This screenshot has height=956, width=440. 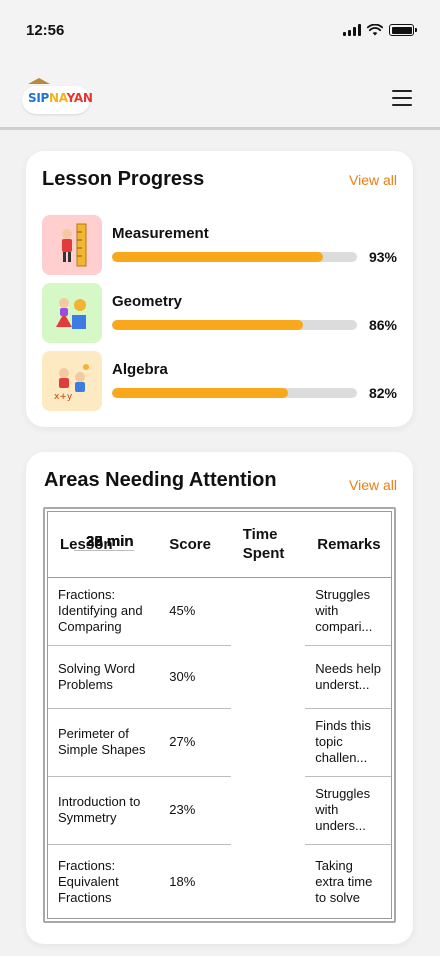 What do you see at coordinates (220, 65) in the screenshot?
I see `app-header: 12:56 SIPNAYAN` at bounding box center [220, 65].